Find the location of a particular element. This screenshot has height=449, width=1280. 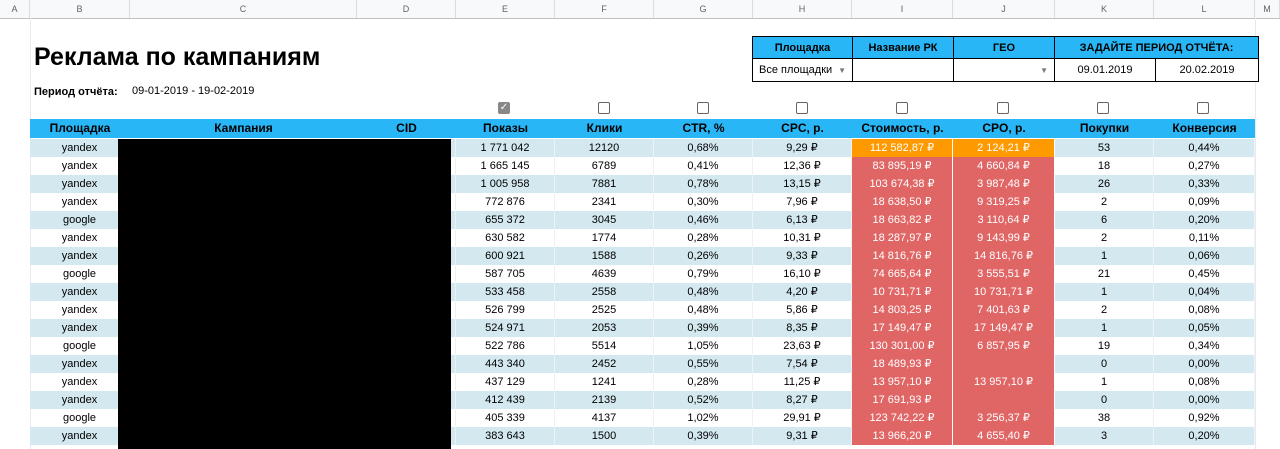

cell-impressions: 412 439 is located at coordinates (505, 400).